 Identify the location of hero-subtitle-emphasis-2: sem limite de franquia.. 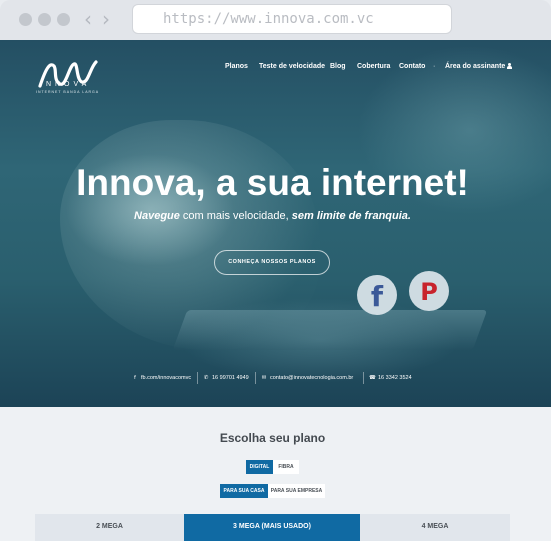
(351, 216).